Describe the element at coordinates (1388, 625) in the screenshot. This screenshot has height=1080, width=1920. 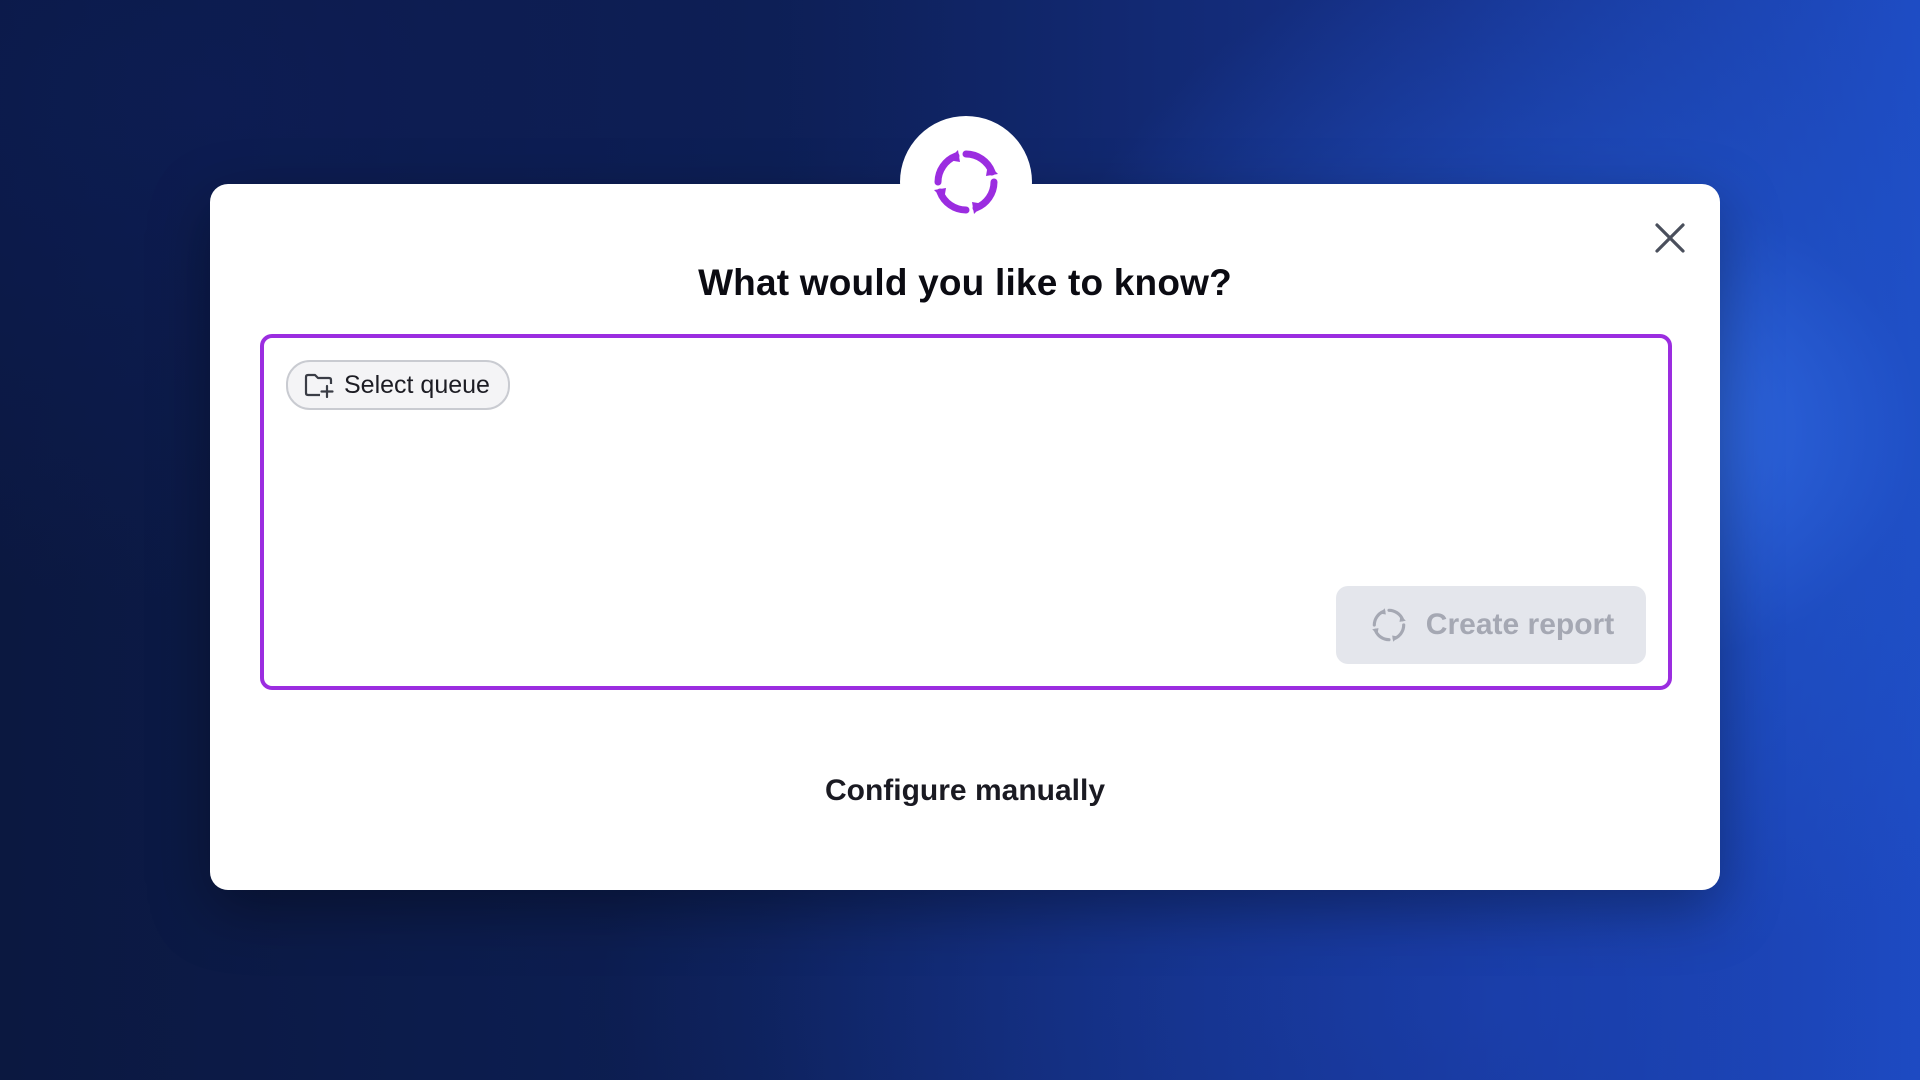
I see `swirl-icon` at that location.